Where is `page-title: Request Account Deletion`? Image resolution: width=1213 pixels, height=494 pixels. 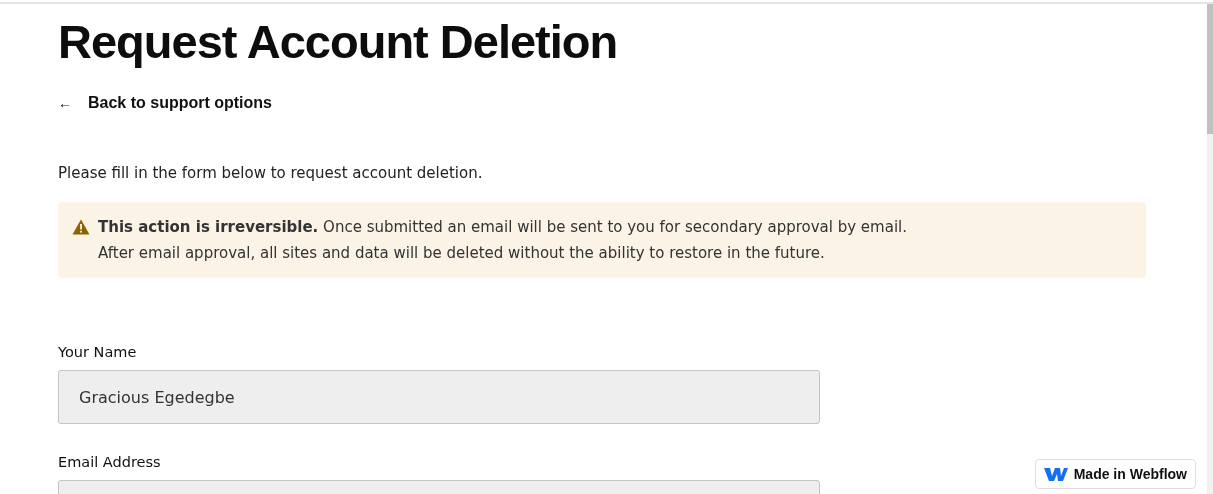
page-title: Request Account Deletion is located at coordinates (338, 42).